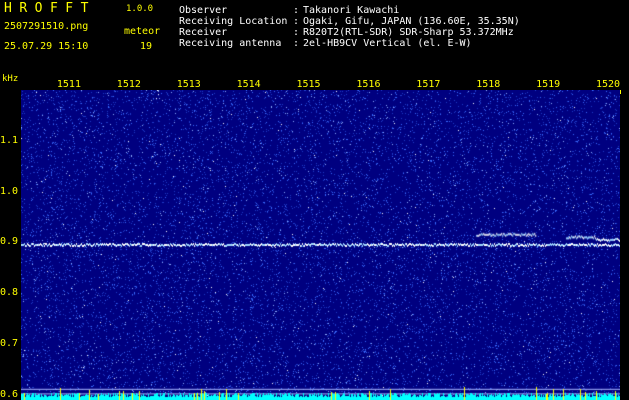 Image resolution: width=629 pixels, height=400 pixels. Describe the element at coordinates (46, 26) in the screenshot. I see `file-name: 2507291510.png` at that location.